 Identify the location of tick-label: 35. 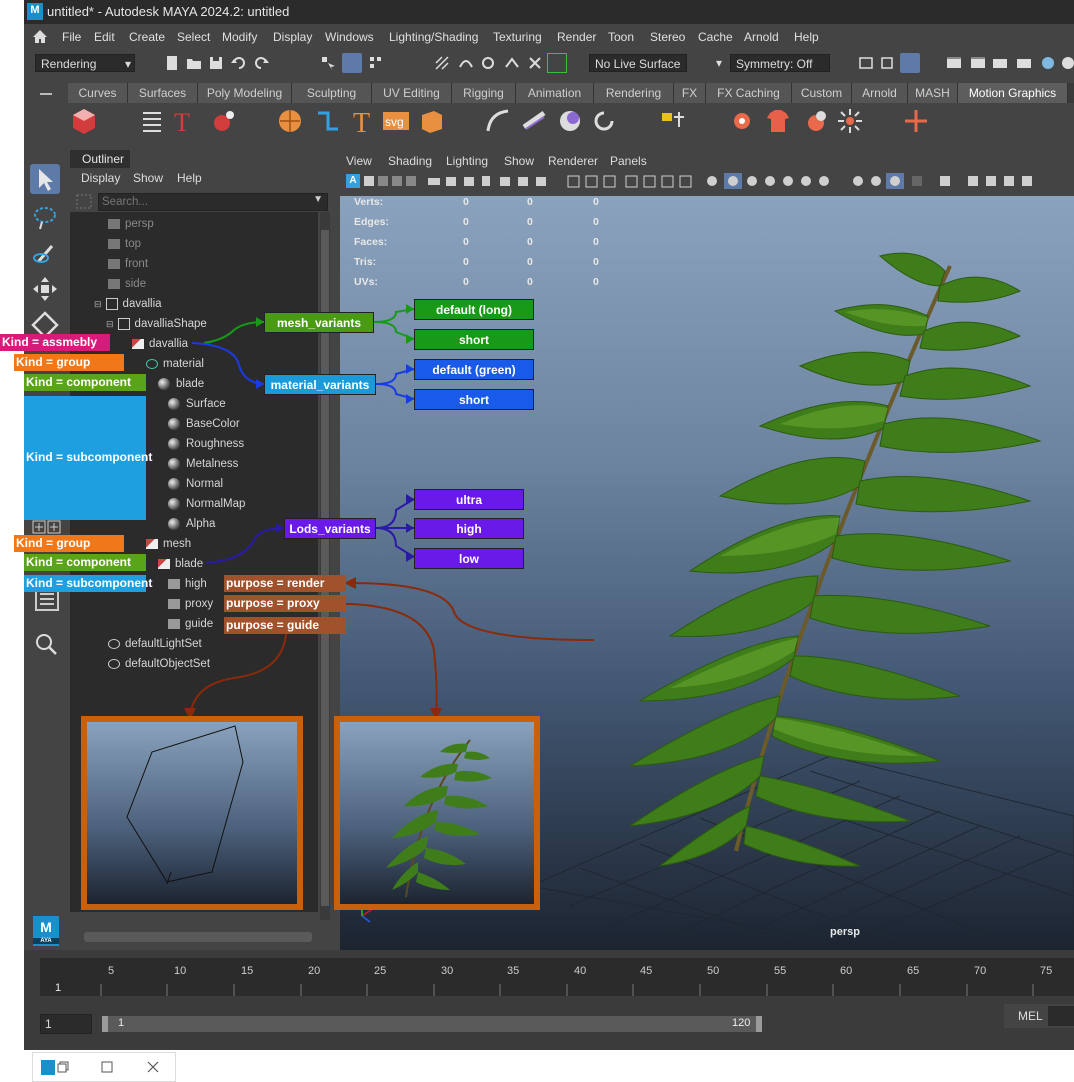
(513, 971).